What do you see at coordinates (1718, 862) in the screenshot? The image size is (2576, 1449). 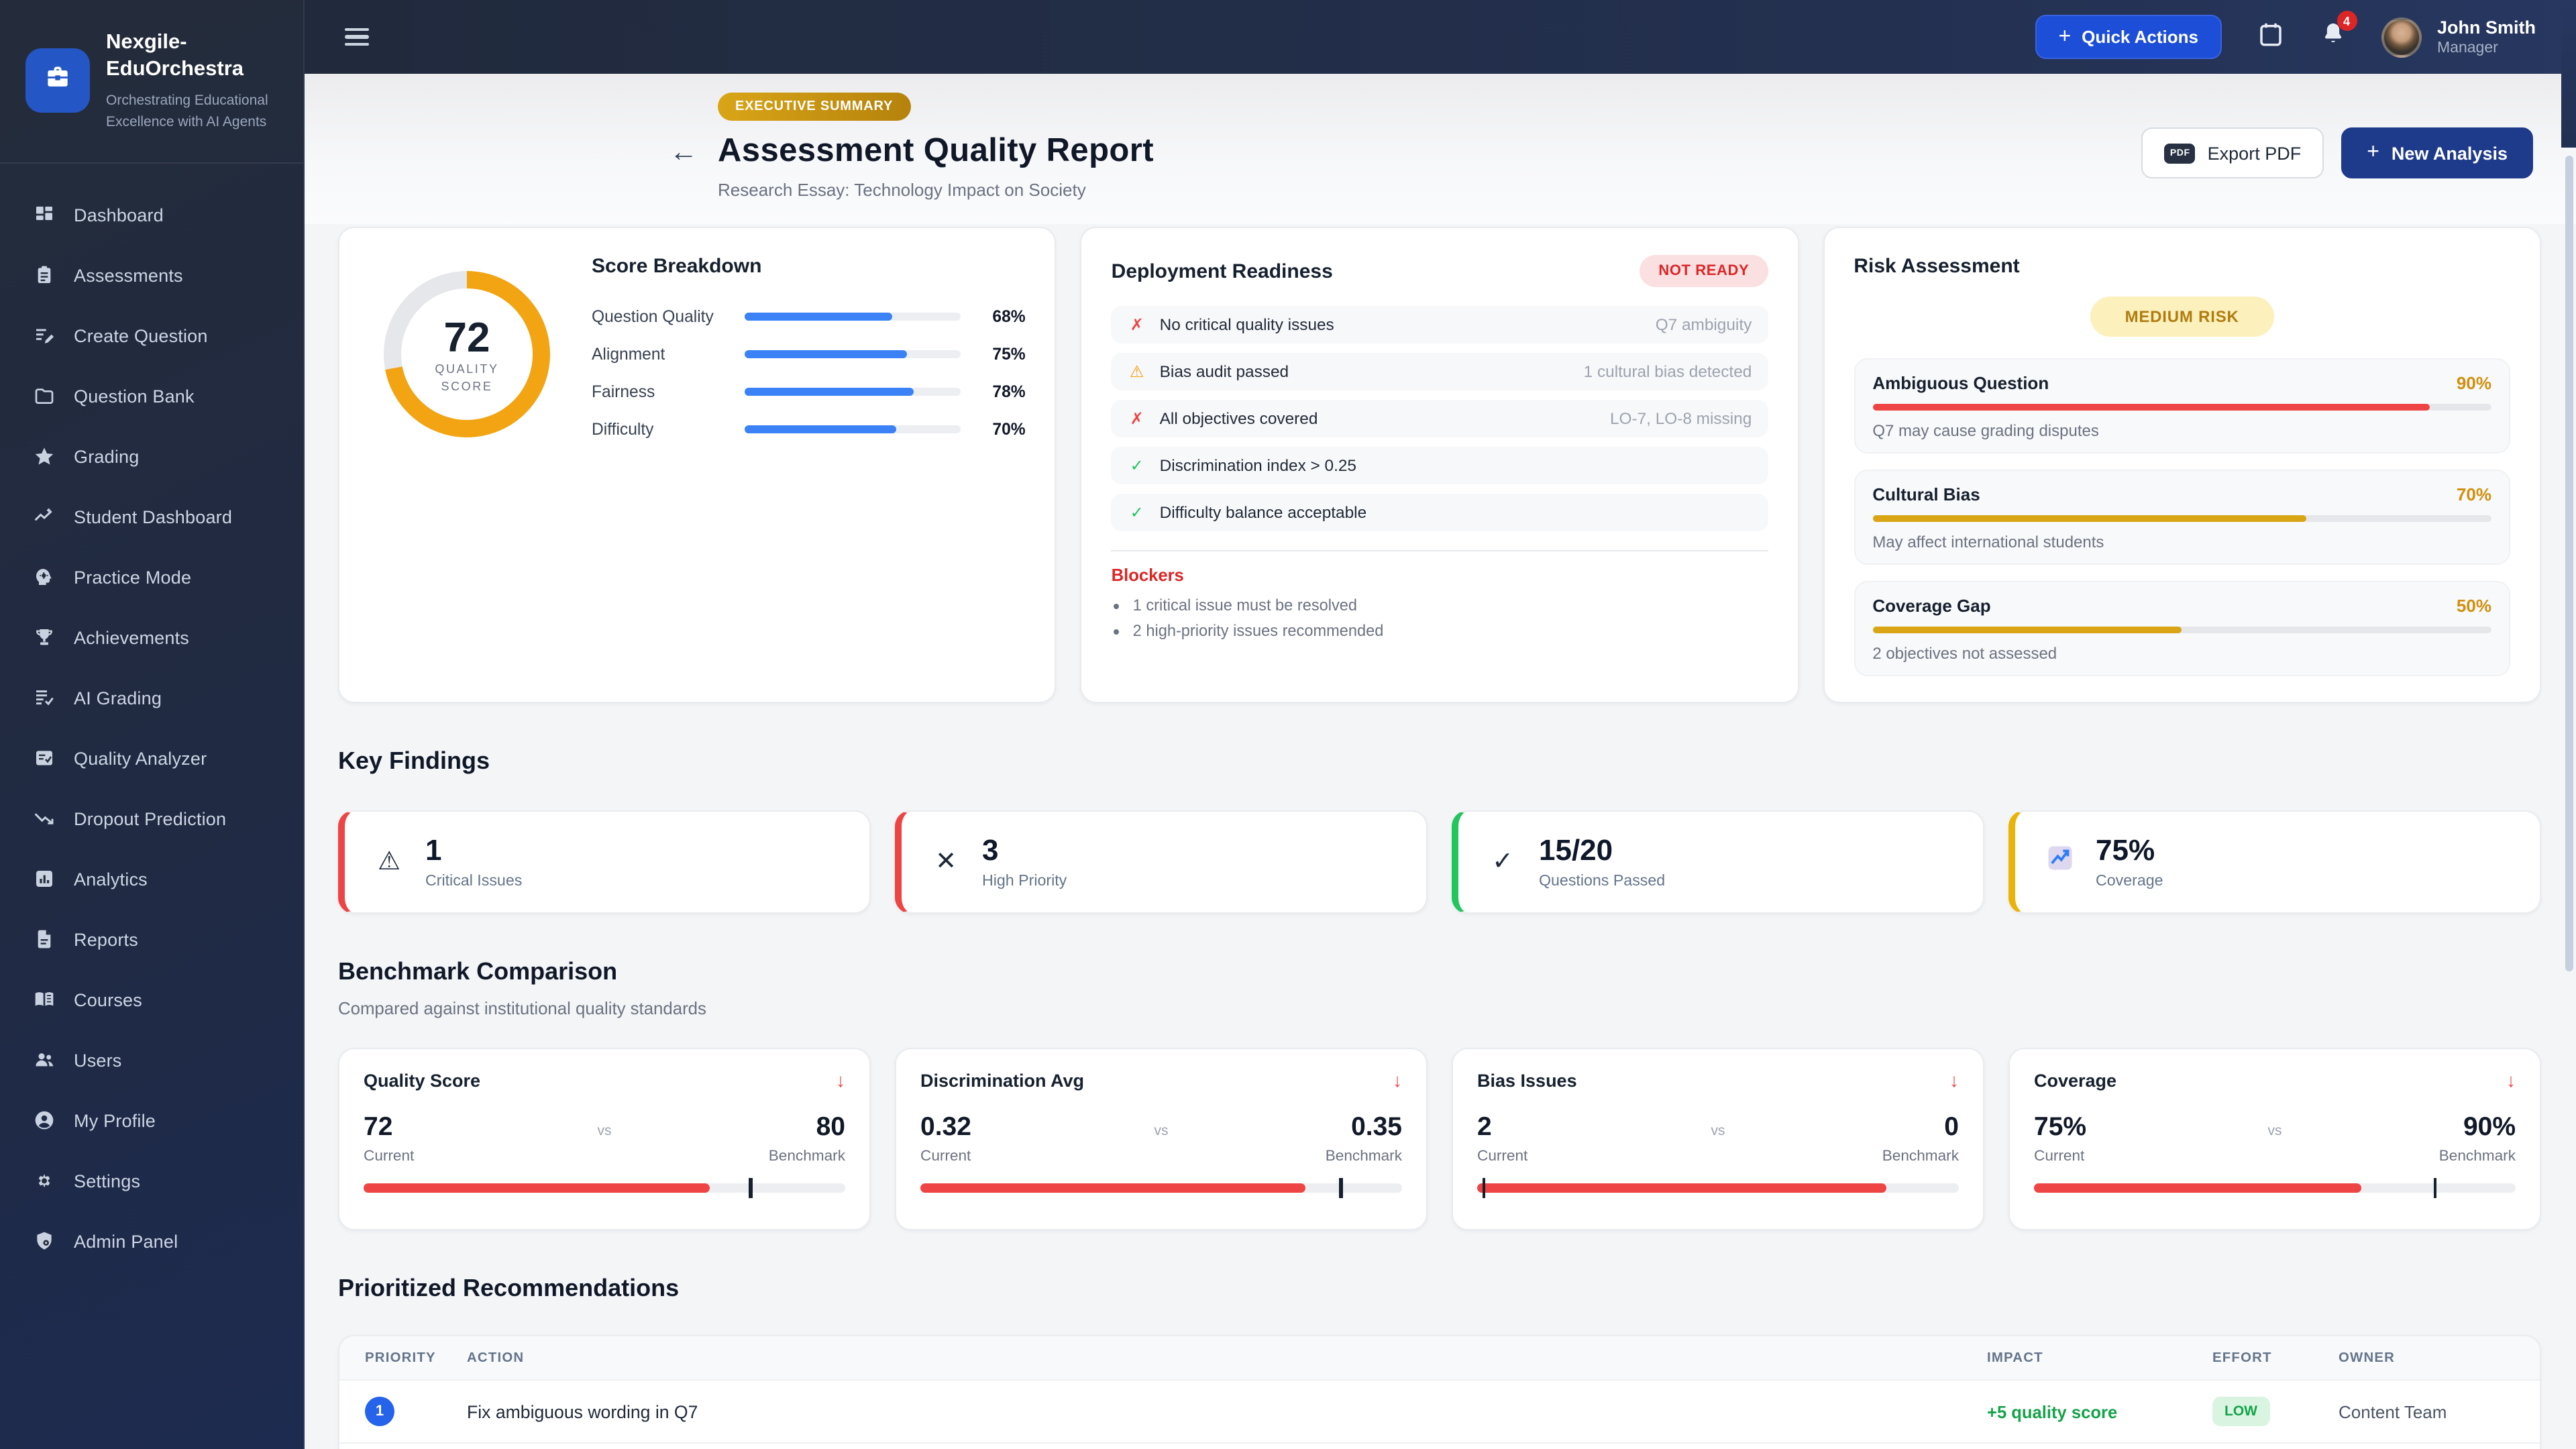 I see `finding-questions-passed: ✓ 15/20 Questions Passed` at bounding box center [1718, 862].